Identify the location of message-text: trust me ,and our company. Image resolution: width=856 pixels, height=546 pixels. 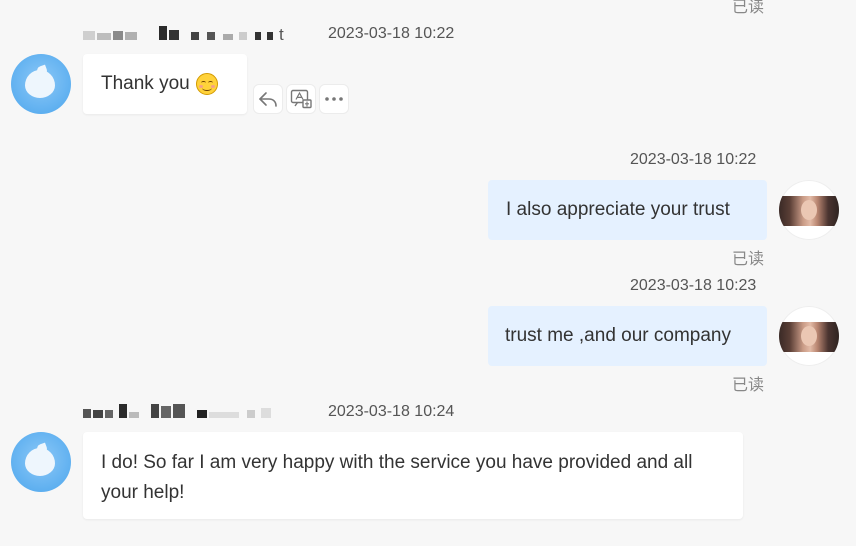
(618, 335).